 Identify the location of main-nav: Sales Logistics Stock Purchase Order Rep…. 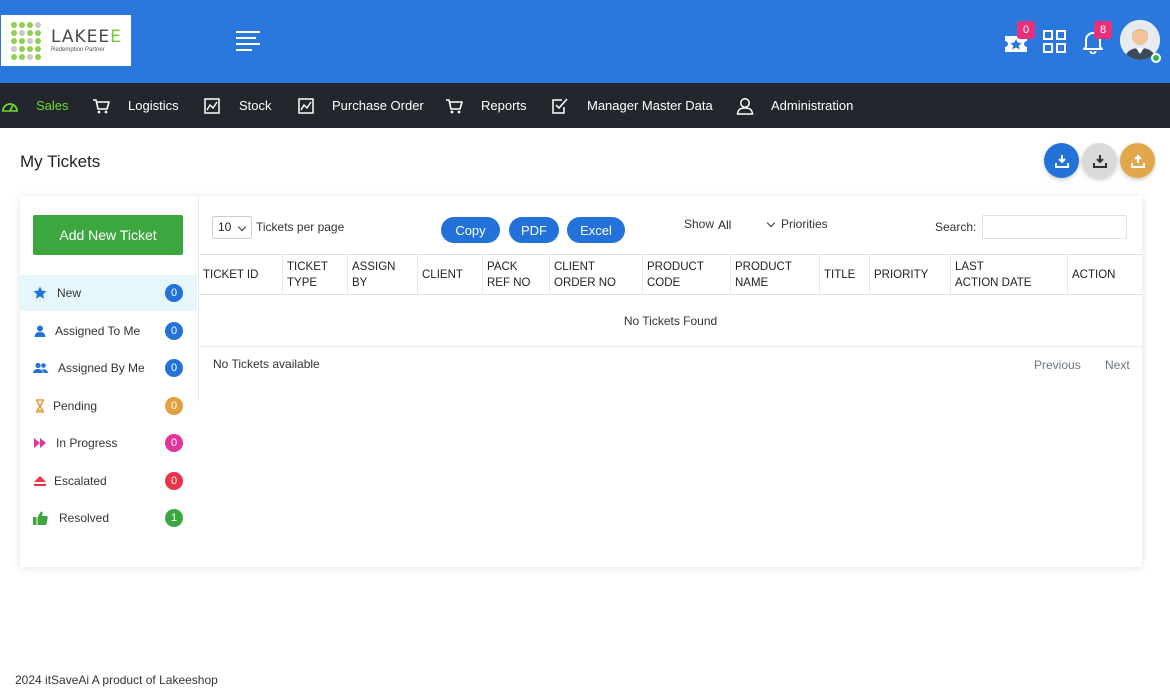
(585, 105).